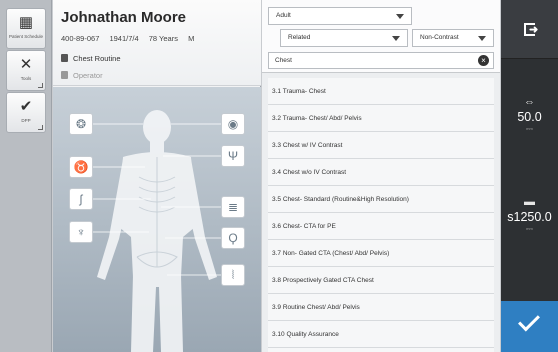 The width and height of the screenshot is (558, 352). I want to click on protocol-item: 3.4 Chest w/o IV Contrast, so click(381, 172).